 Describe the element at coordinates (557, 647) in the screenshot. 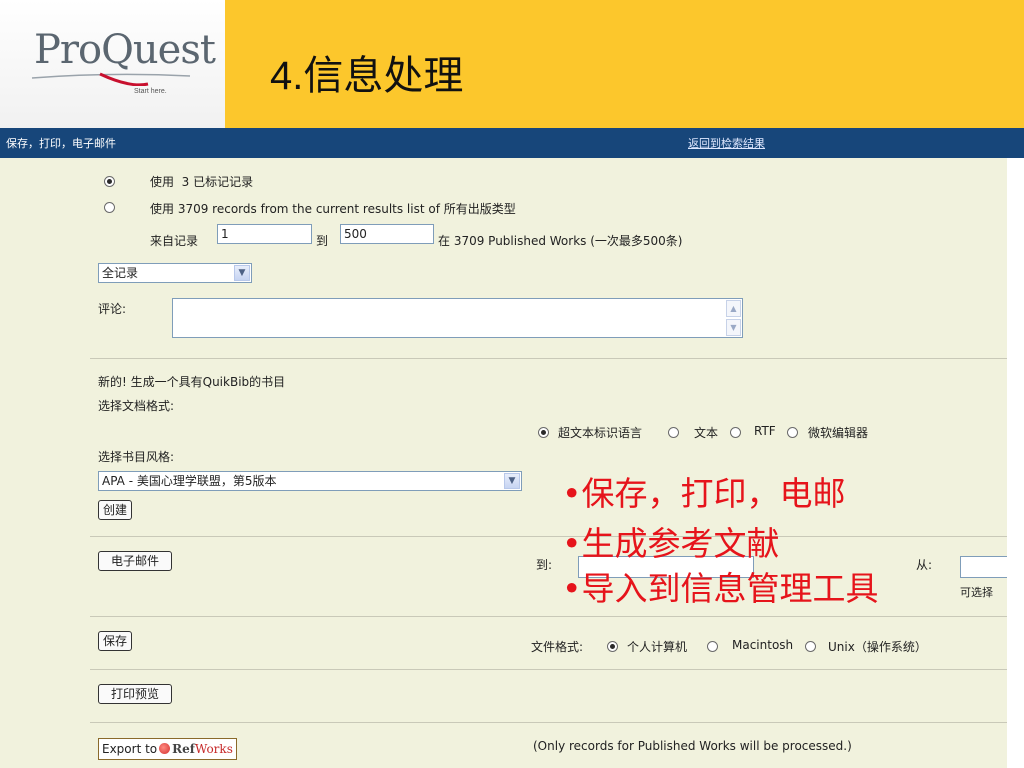

I see `file-format-label: 文件格式:` at that location.